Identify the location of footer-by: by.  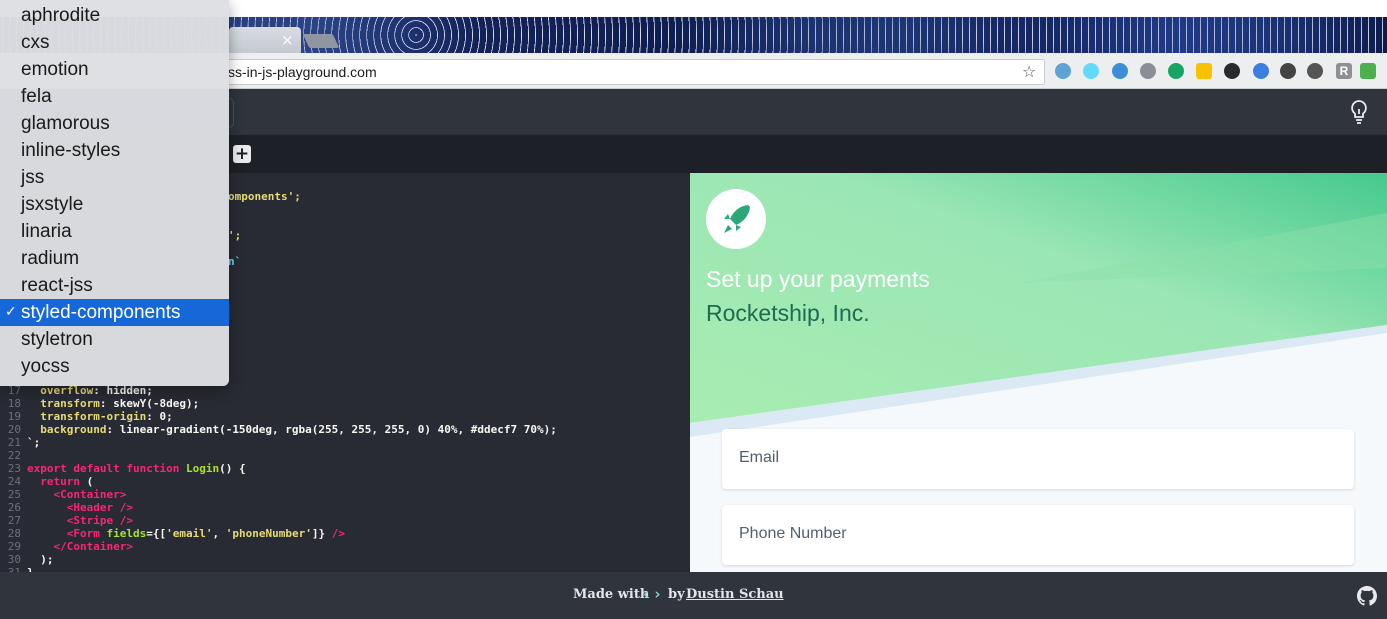
(676, 594).